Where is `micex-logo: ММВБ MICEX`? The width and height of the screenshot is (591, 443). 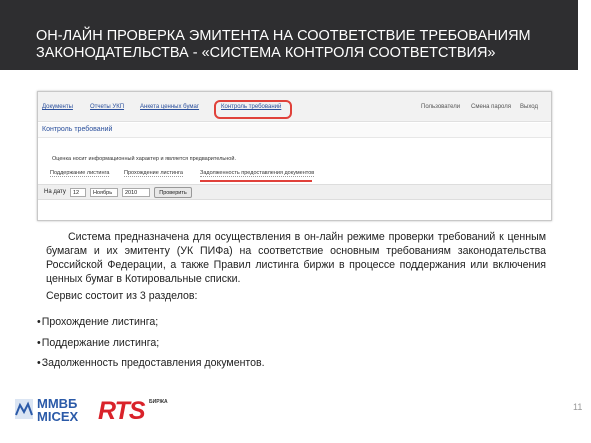
micex-logo: ММВБ MICEX is located at coordinates (49, 411).